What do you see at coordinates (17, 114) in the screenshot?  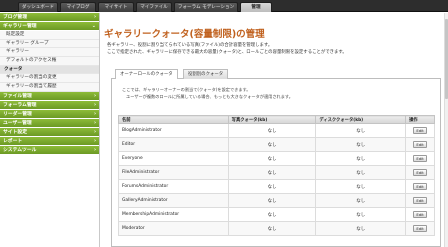 I see `sidebar-section-label: リーダー管理` at bounding box center [17, 114].